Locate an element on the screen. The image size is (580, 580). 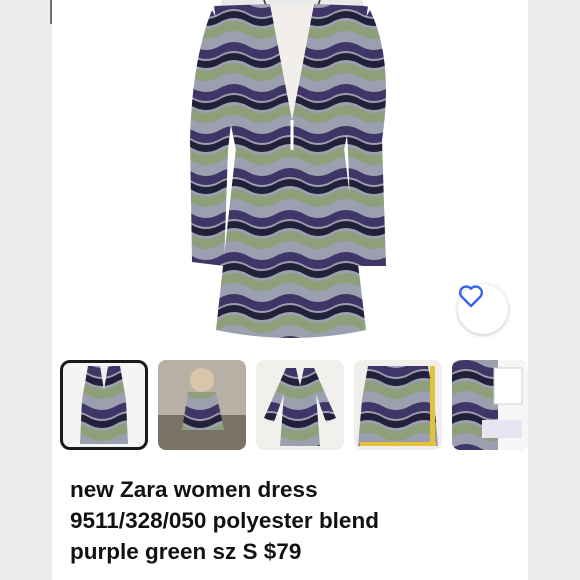
thumbnail-strip is located at coordinates (290, 407).